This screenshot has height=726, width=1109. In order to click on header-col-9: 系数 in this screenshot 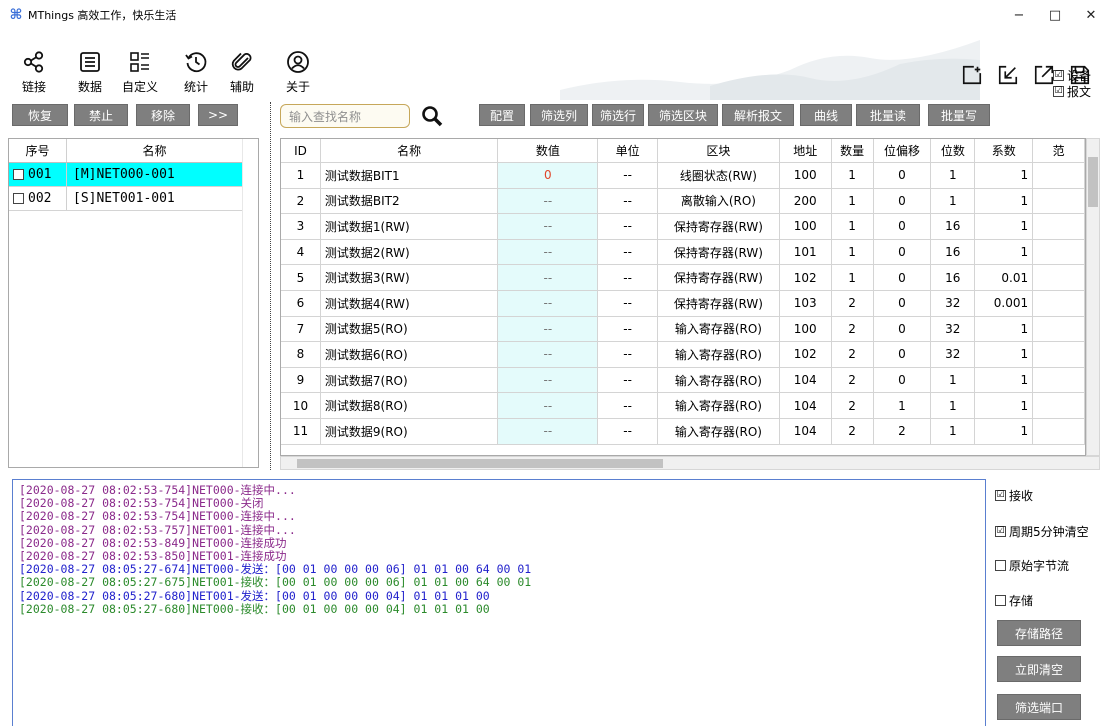, I will do `click(1004, 151)`.